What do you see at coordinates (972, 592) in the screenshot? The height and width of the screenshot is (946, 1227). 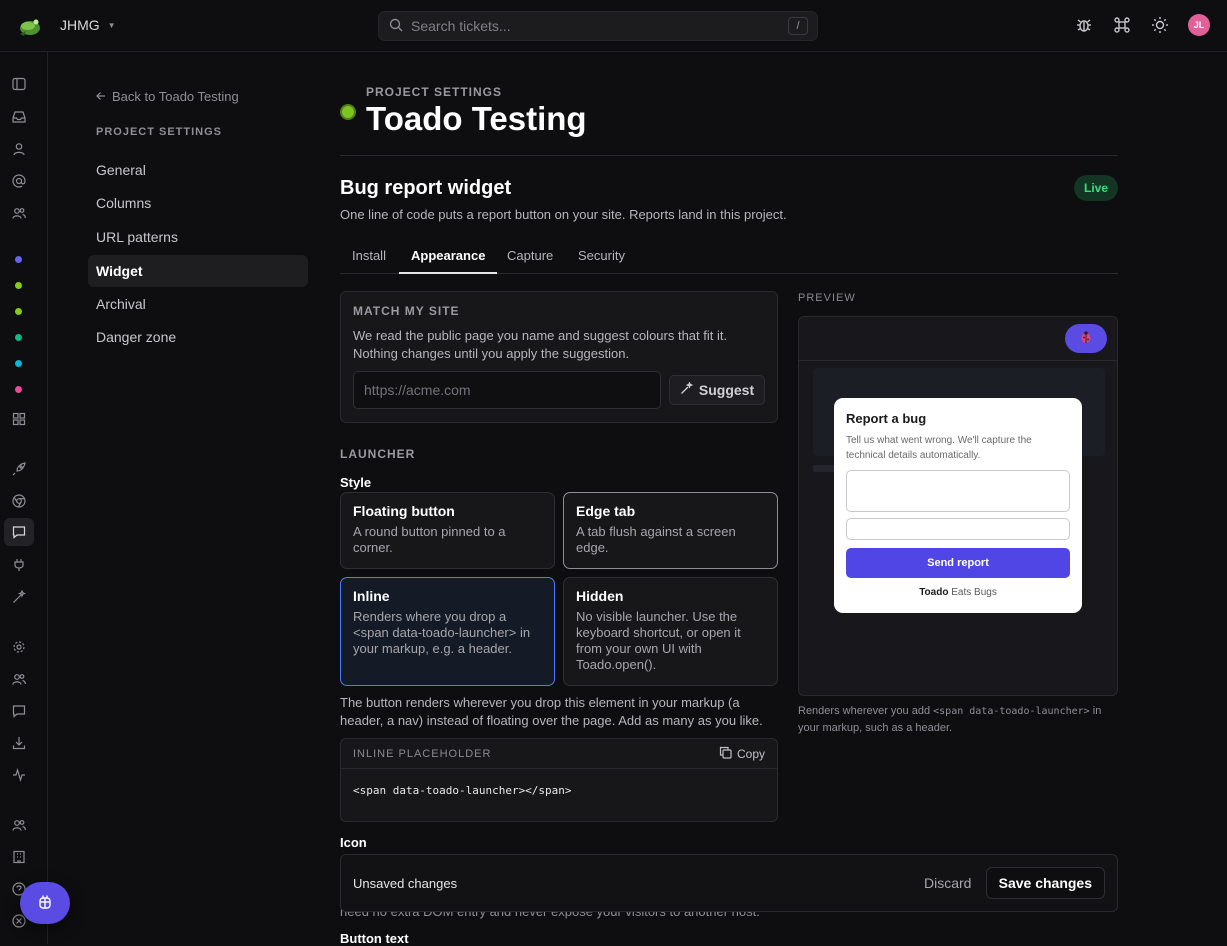 I see `brand-tagline: Eats Bugs` at bounding box center [972, 592].